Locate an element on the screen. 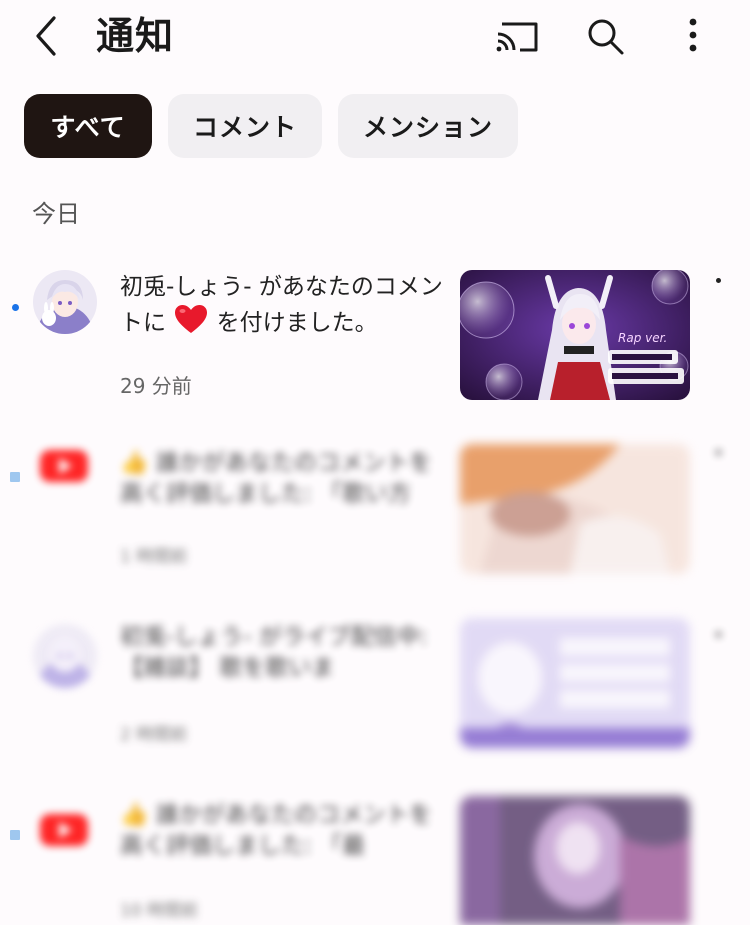  notification-text: 初兎-しょう- がライブ配信中: 【雑談】 歌を歌いま is located at coordinates (274, 652).